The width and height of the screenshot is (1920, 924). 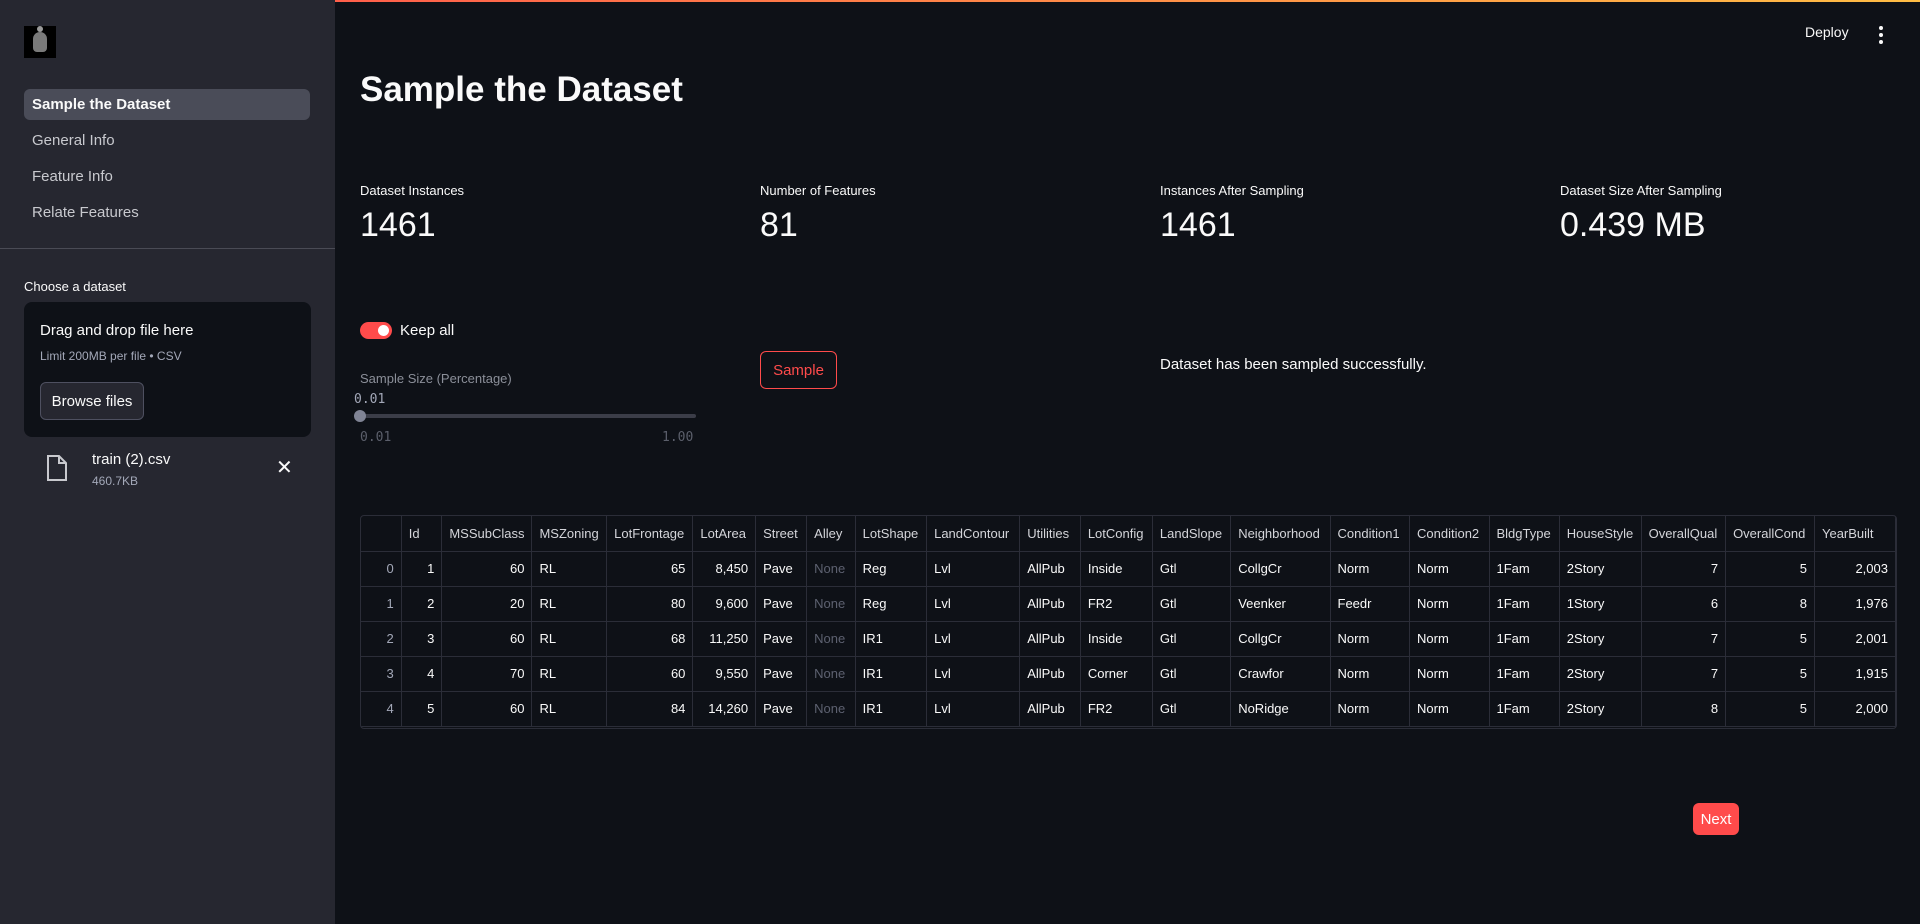 I want to click on table-cell: 2, so click(x=422, y=604).